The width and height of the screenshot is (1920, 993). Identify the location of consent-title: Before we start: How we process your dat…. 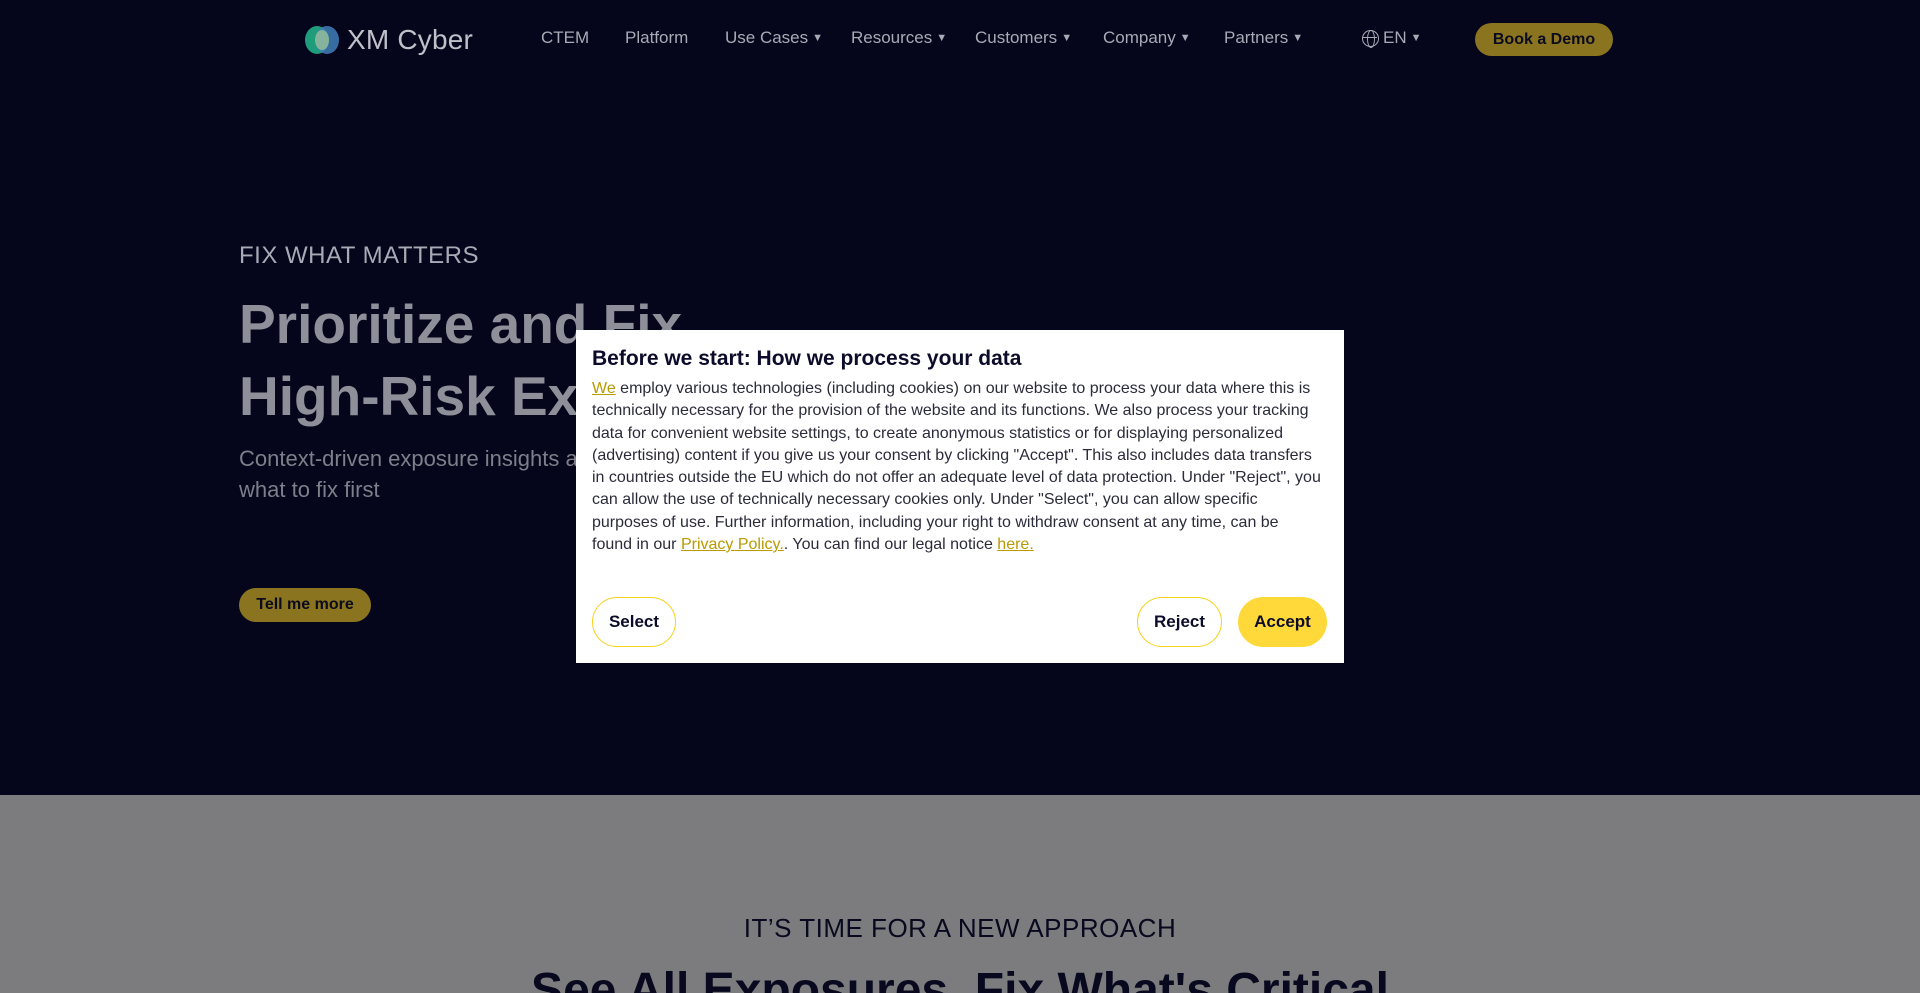
(807, 358).